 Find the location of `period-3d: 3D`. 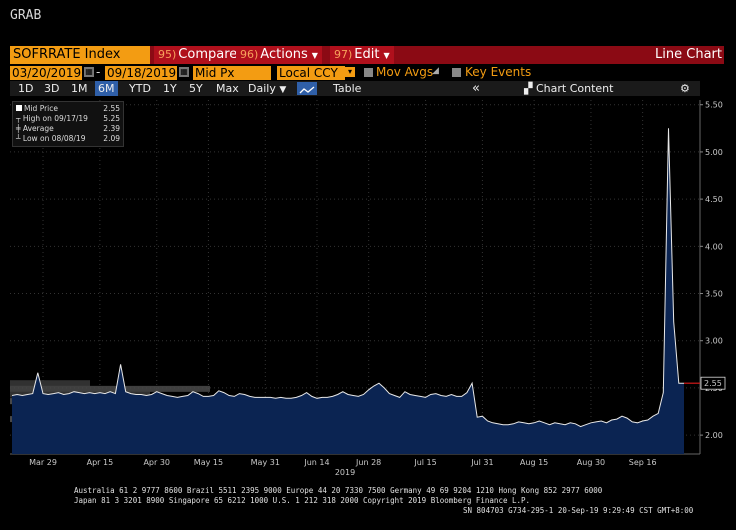

period-3d: 3D is located at coordinates (51, 88).